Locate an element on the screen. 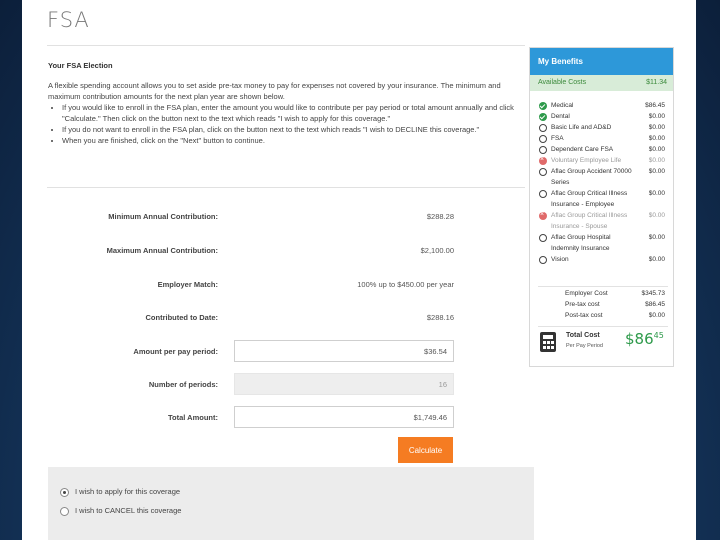  employer-cost-row: Employer Cost $345.73 is located at coordinates (615, 295).